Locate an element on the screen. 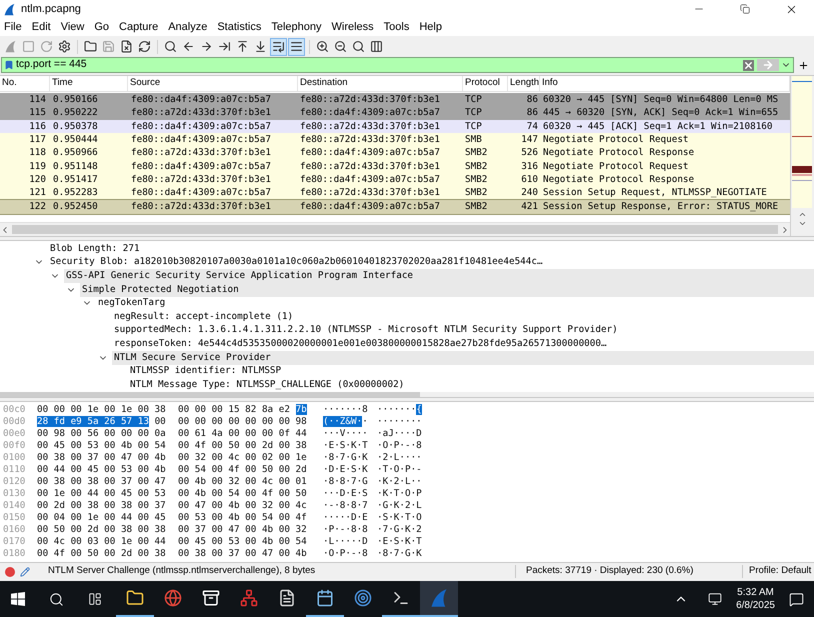  table-cell-text: Session Setup Response, Error: STATUS_MORE is located at coordinates (661, 207).